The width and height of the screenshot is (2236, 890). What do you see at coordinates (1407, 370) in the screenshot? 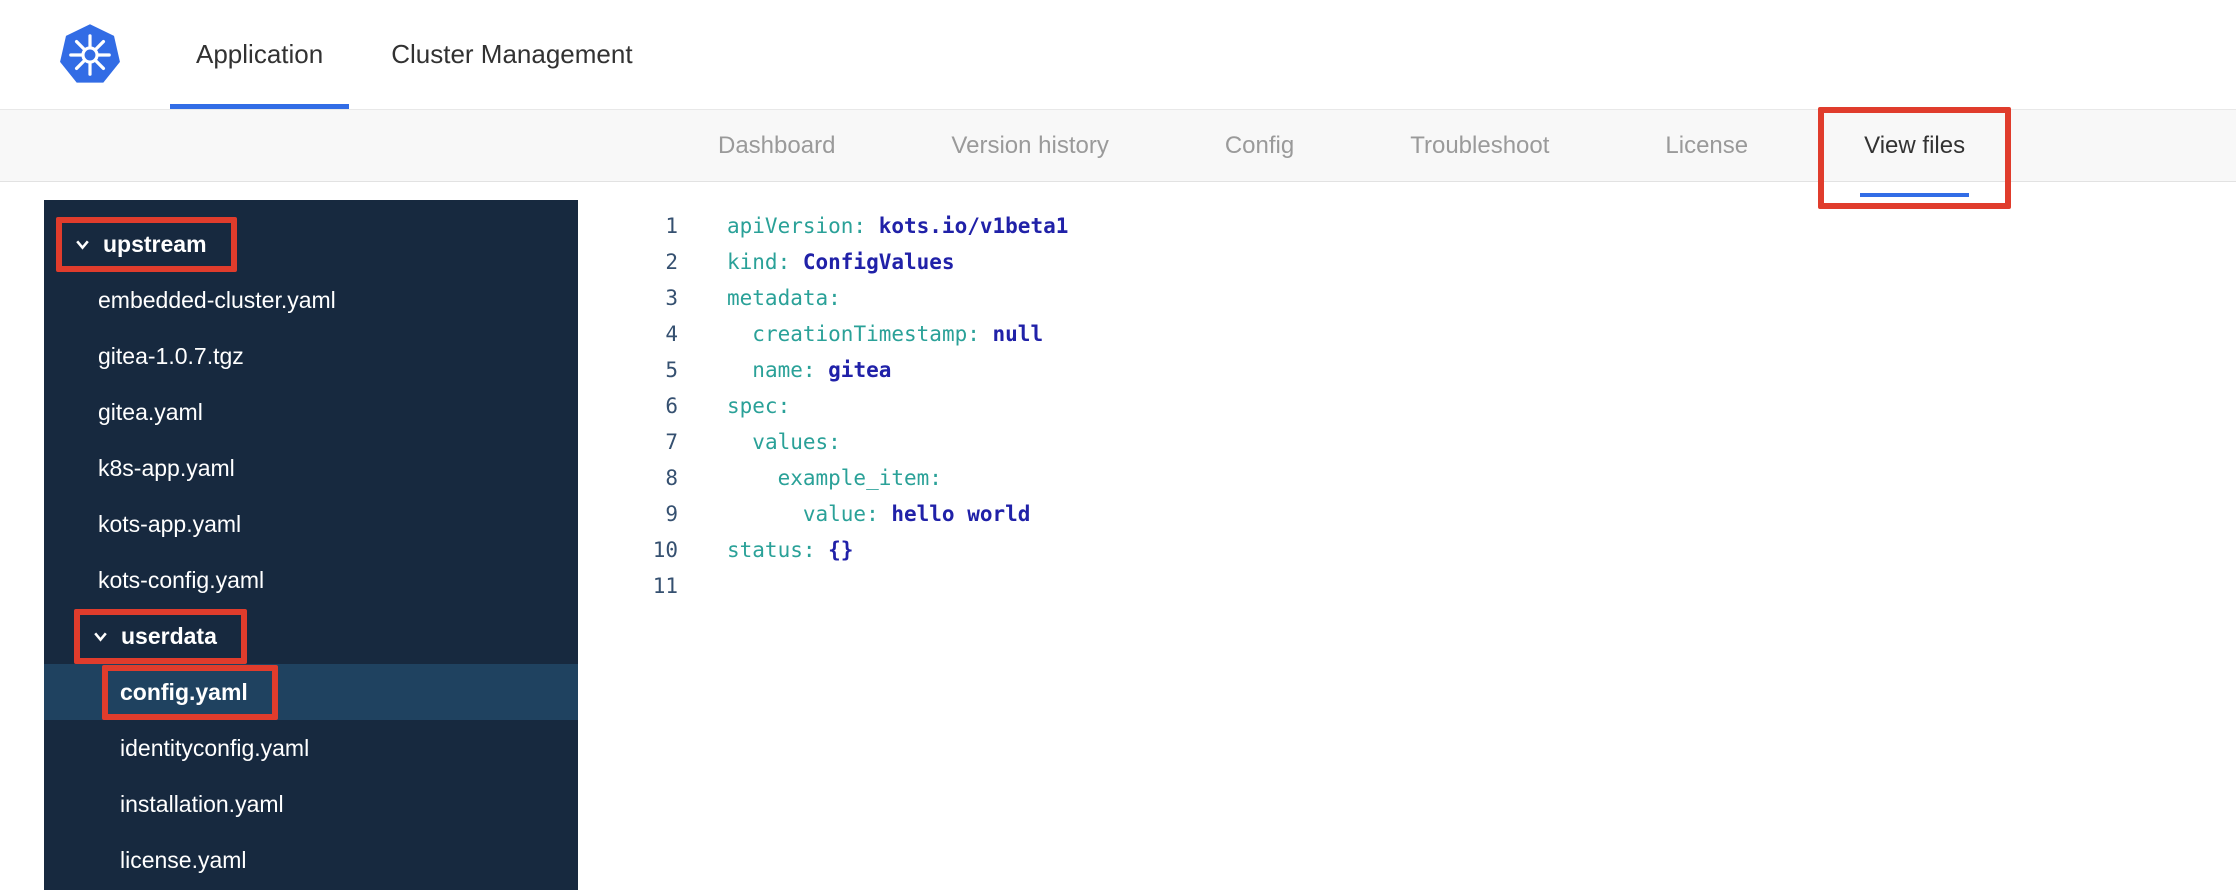
I see `code-line: 5 name: gitea` at bounding box center [1407, 370].